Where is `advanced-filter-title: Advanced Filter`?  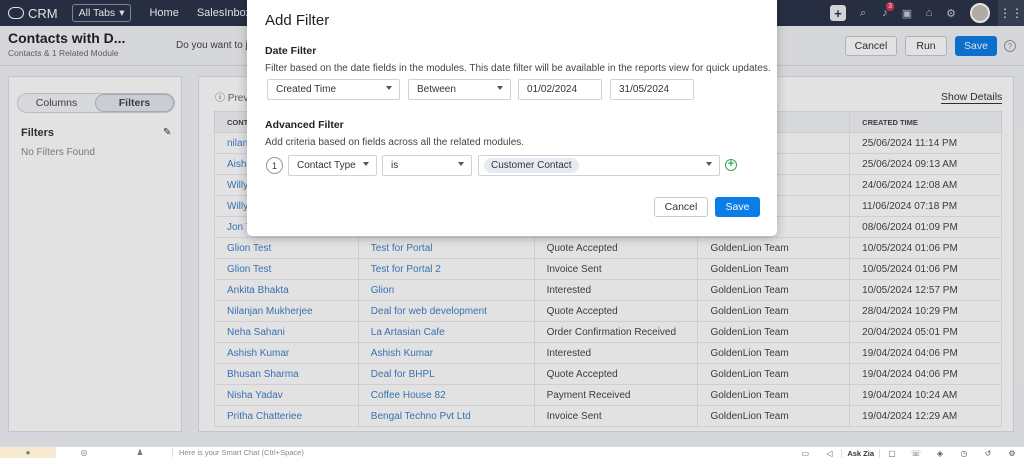
advanced-filter-title: Advanced Filter is located at coordinates (304, 125).